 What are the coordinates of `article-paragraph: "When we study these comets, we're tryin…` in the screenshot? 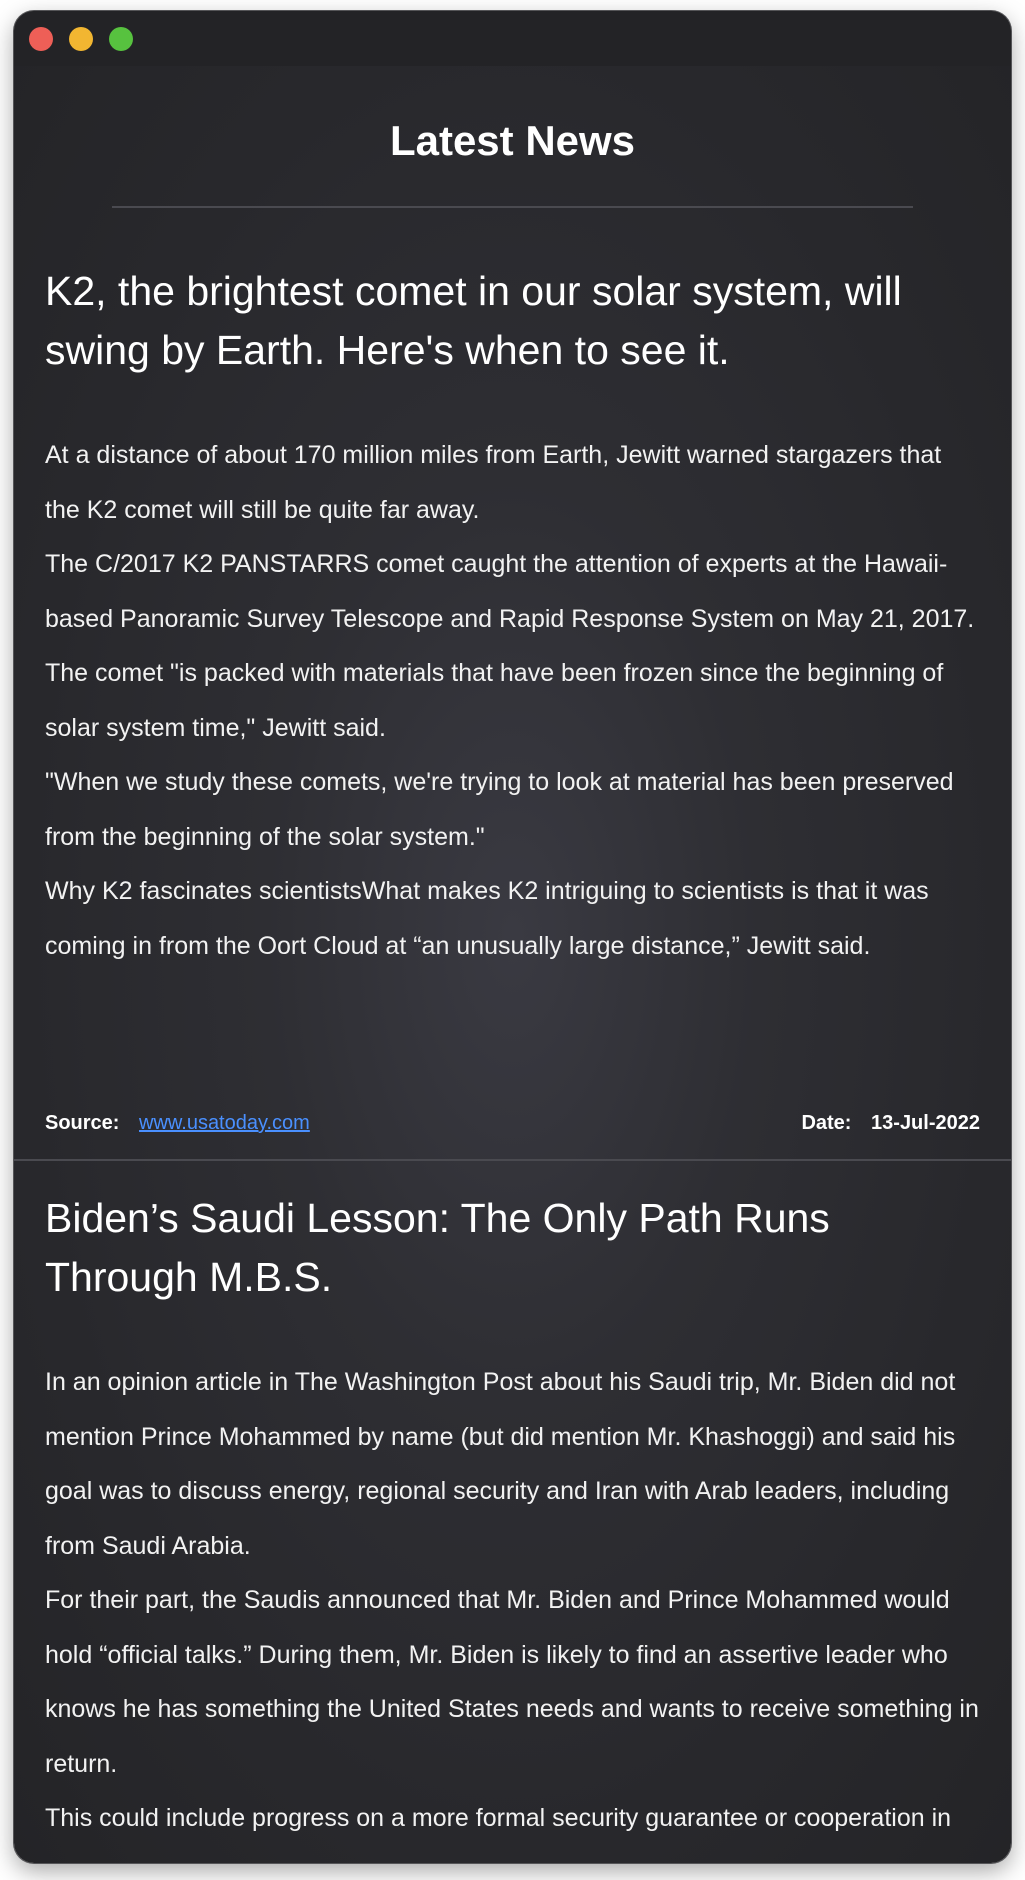 It's located at (499, 809).